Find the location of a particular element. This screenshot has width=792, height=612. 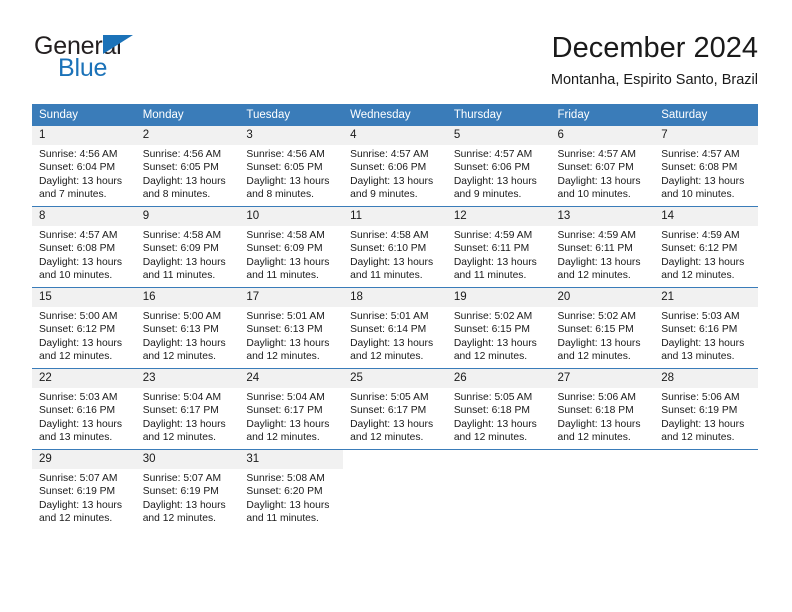

sunrise-time: Sunrise: 4:59 AM is located at coordinates (596, 235).